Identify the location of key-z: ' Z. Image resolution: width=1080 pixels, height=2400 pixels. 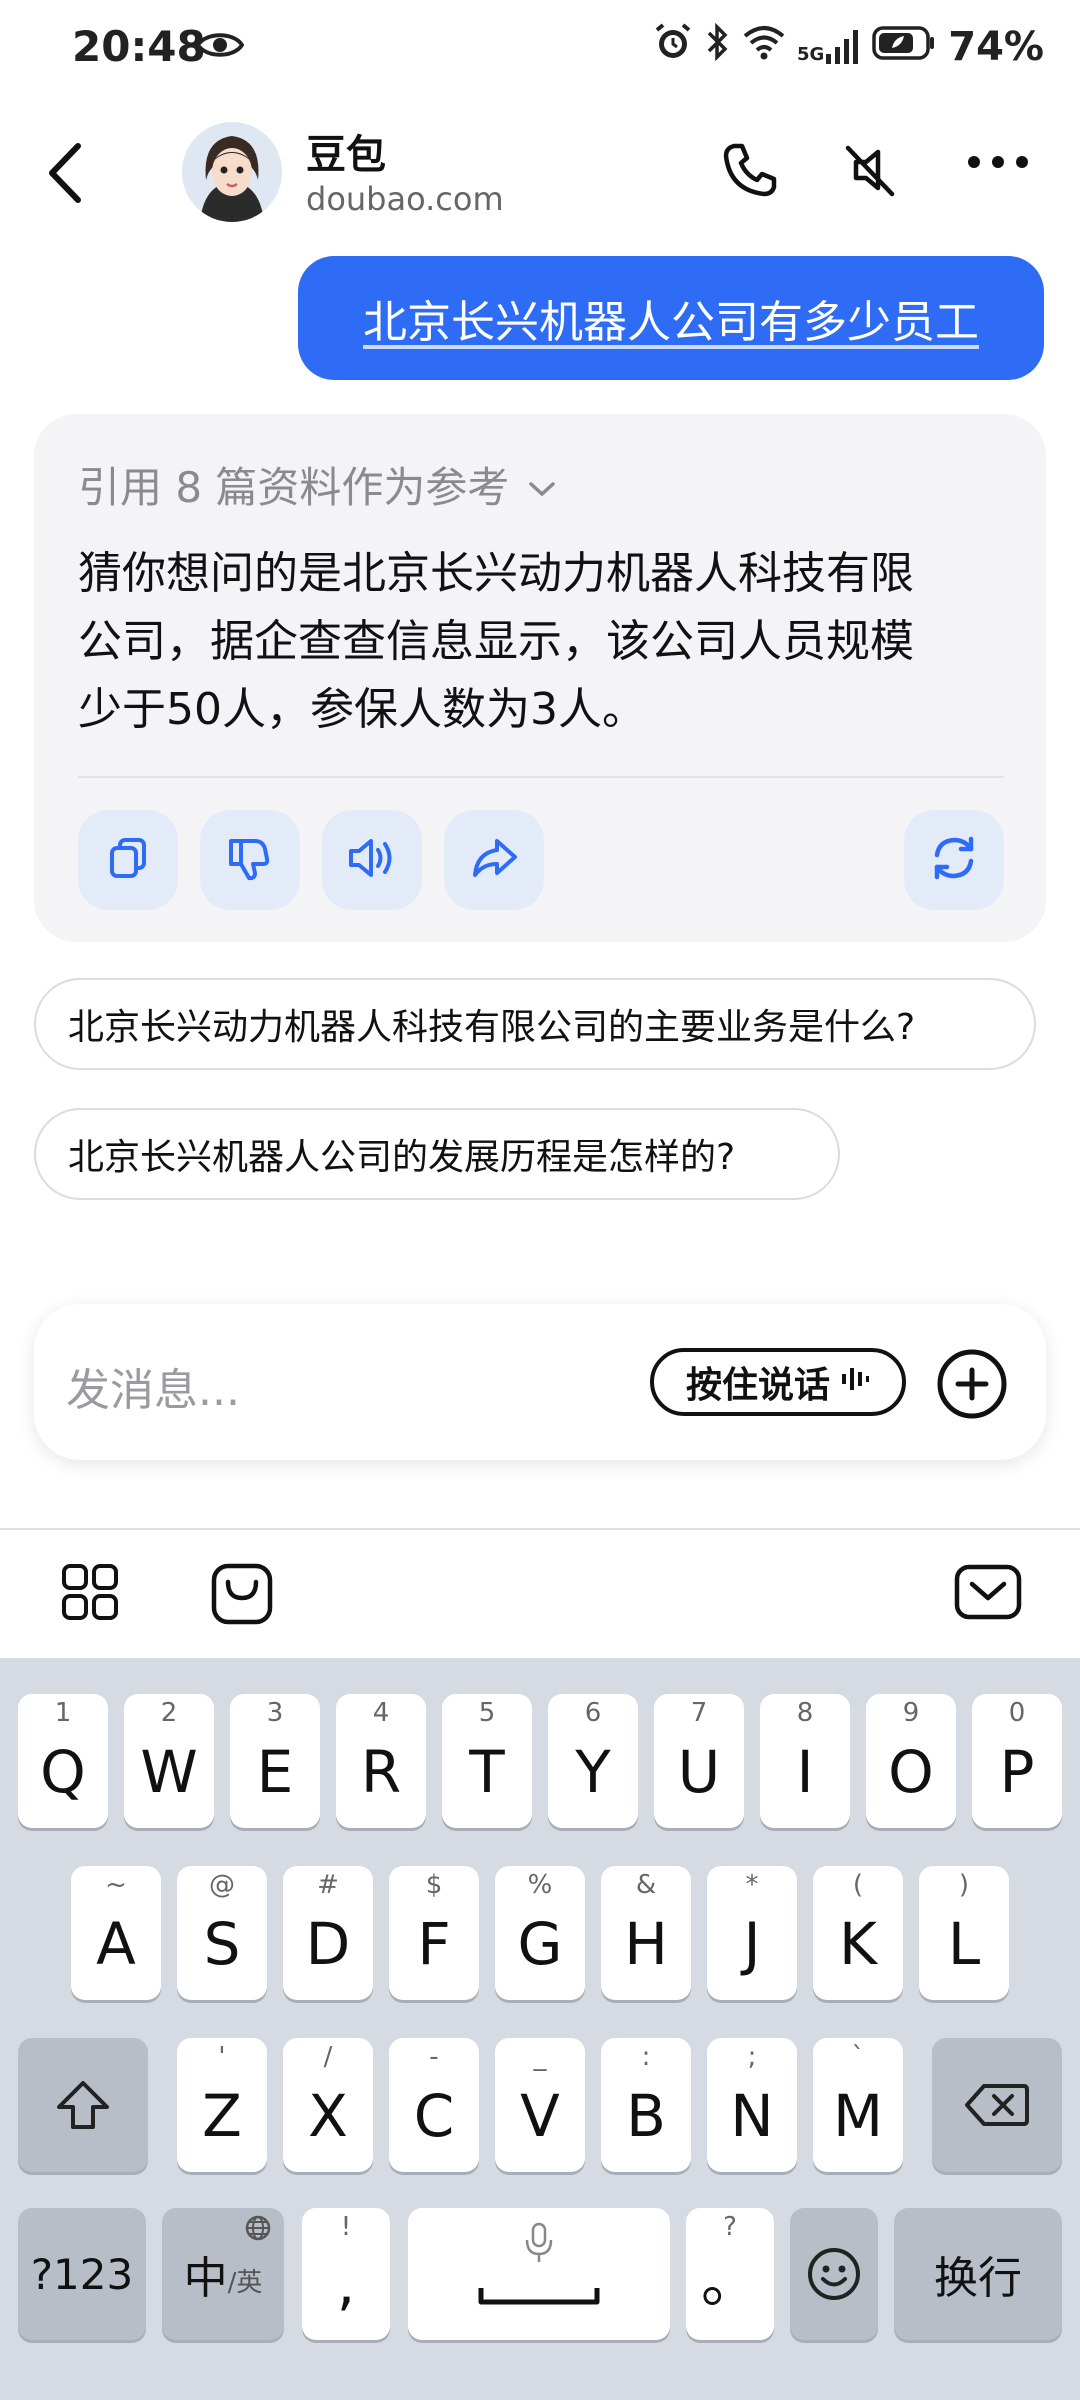
(222, 2105).